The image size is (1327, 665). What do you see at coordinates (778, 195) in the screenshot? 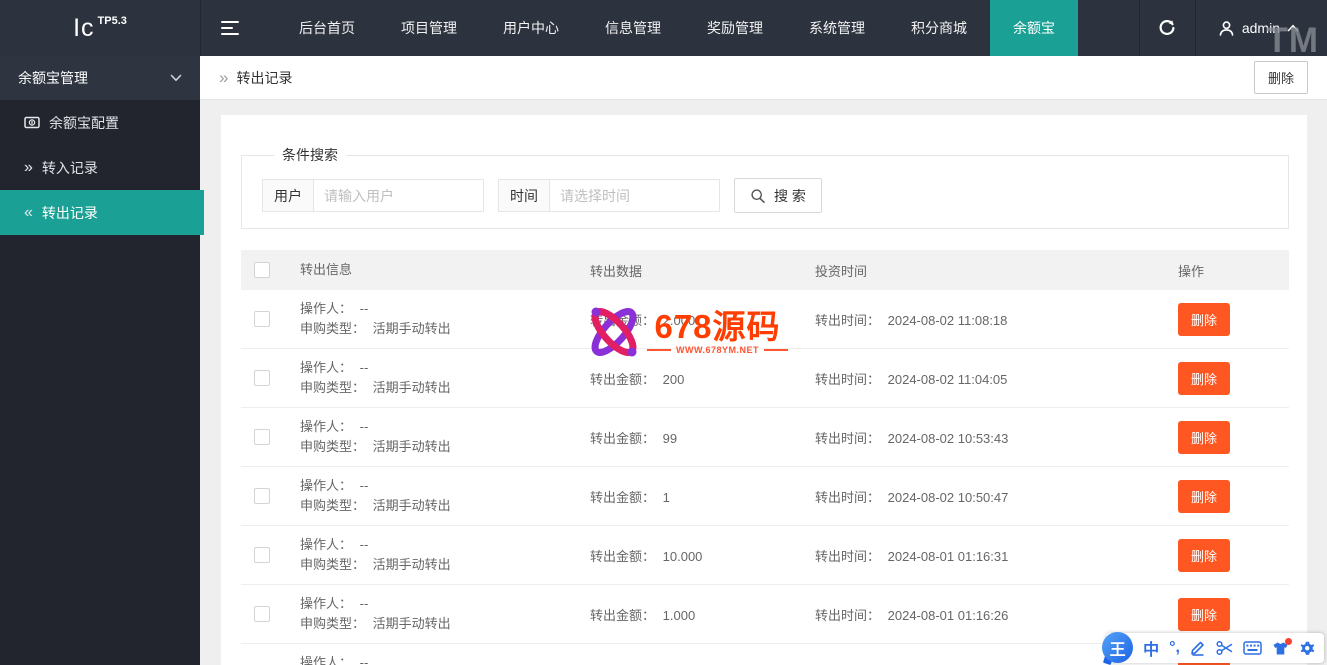
I see `search-button: 搜 索` at bounding box center [778, 195].